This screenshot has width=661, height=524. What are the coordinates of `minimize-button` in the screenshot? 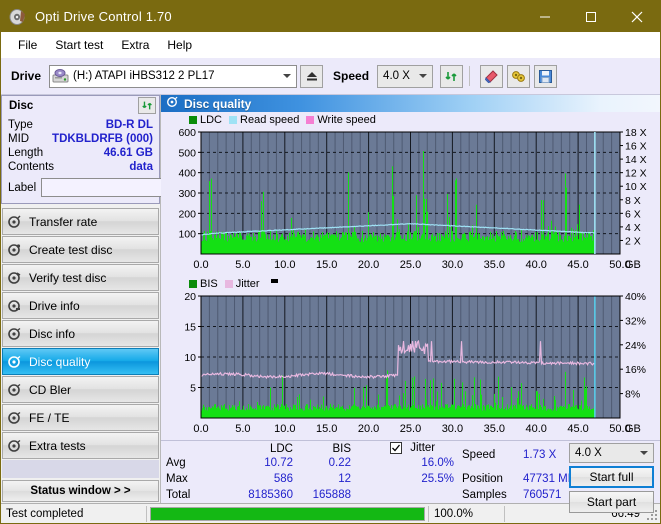 It's located at (545, 16).